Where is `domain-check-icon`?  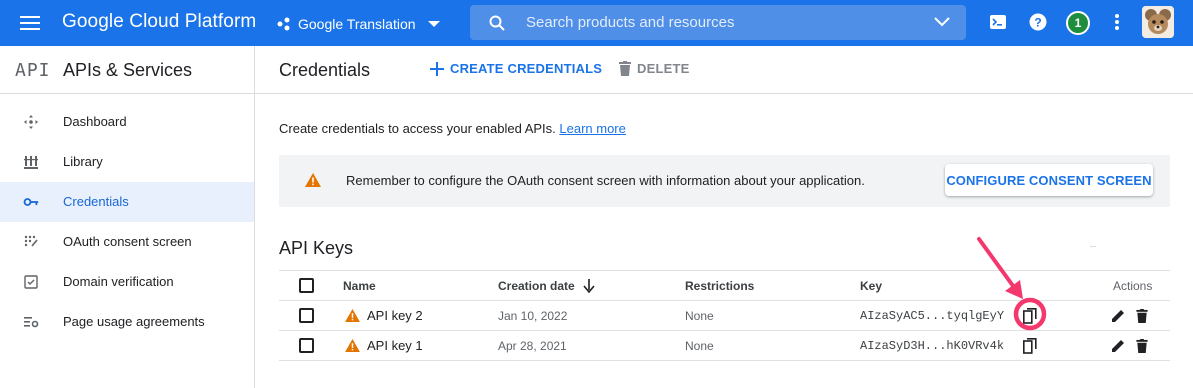
domain-check-icon is located at coordinates (31, 282).